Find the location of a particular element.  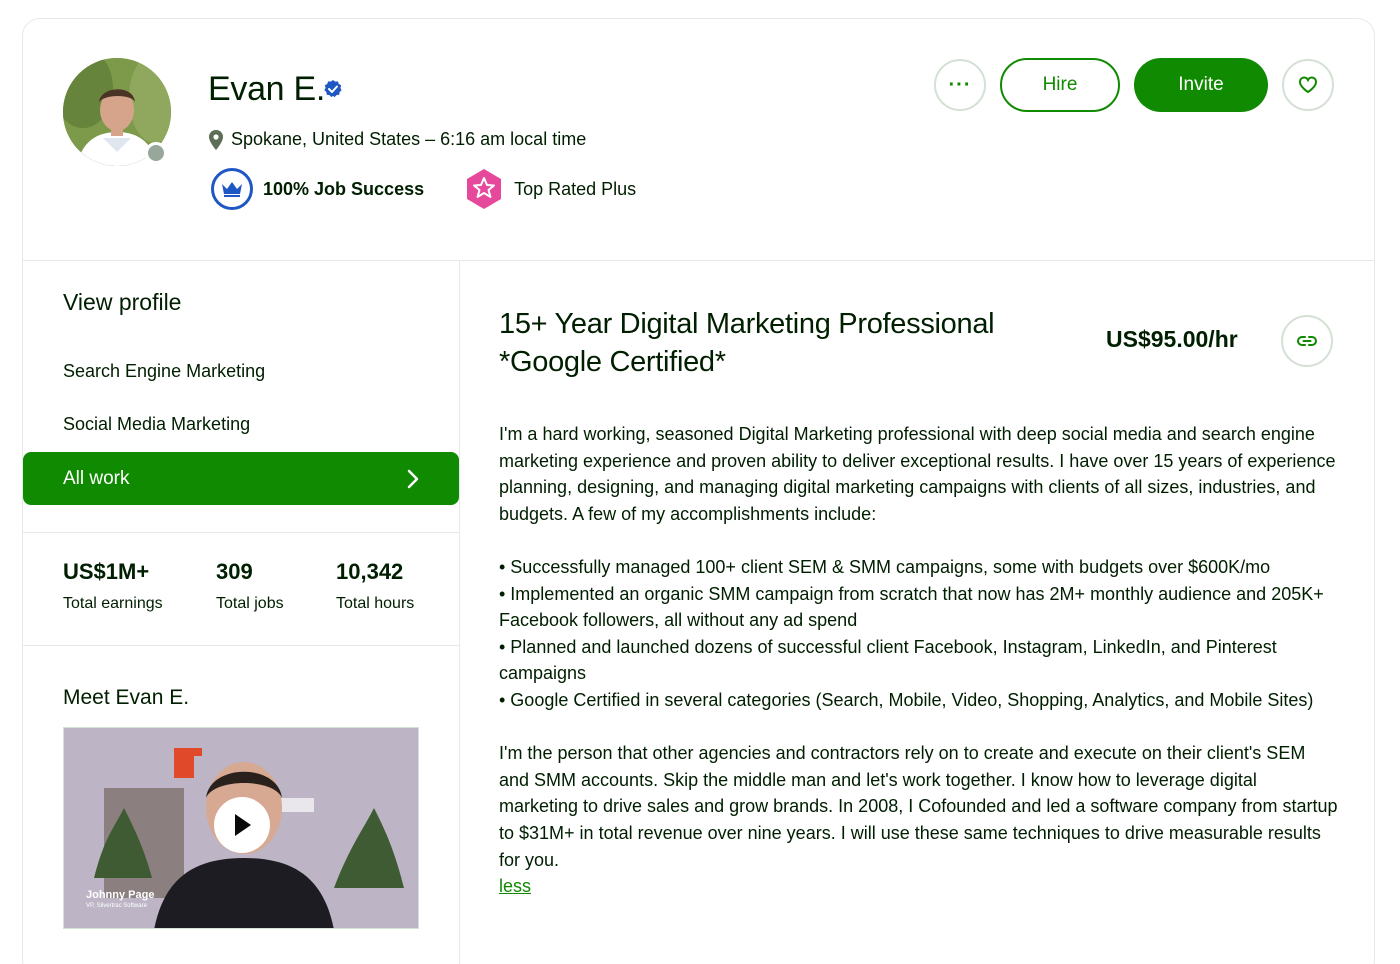

sidebar-item-search-engine-marketing: Search Engine Marketing is located at coordinates (164, 371).